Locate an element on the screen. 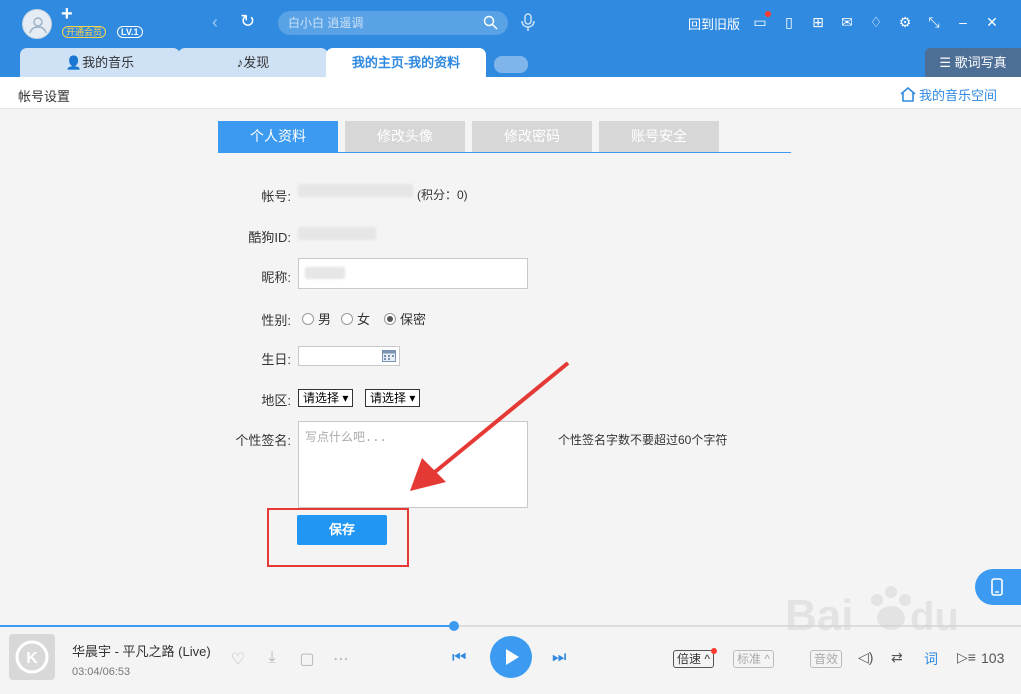  music-space-link: 我的音乐空间 is located at coordinates (948, 94).